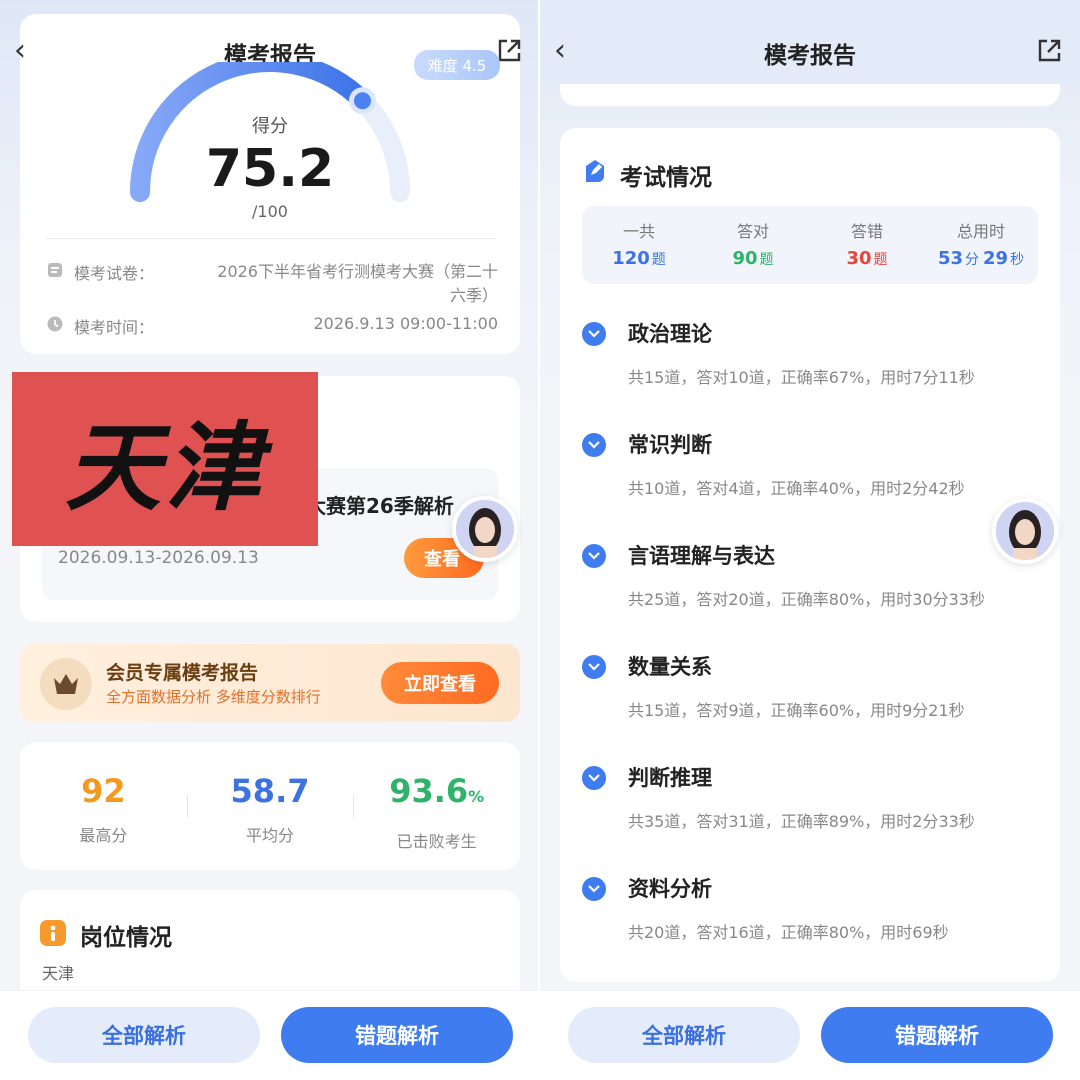  Describe the element at coordinates (796, 488) in the screenshot. I see `section-detail: 共10道，答对4道，正确率40%，用时2分42秒` at that location.